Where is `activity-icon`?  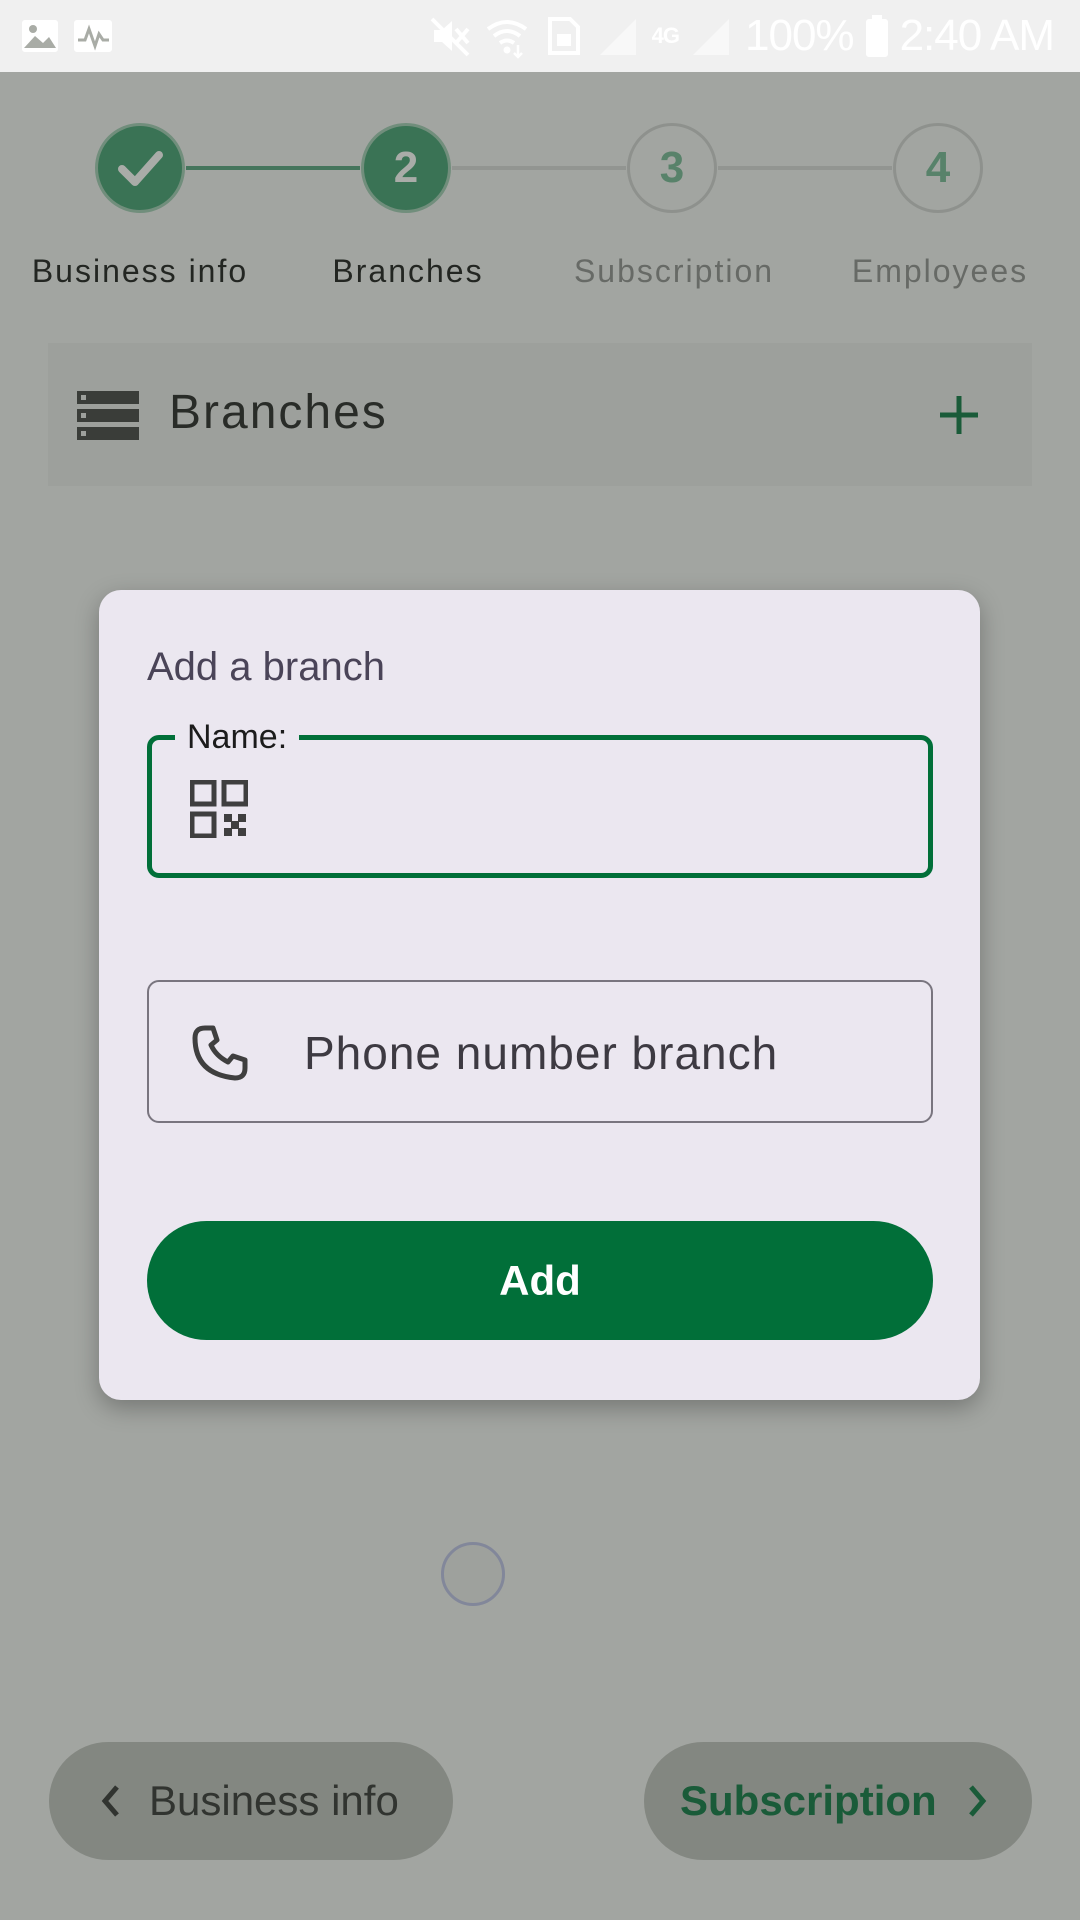
activity-icon is located at coordinates (93, 36).